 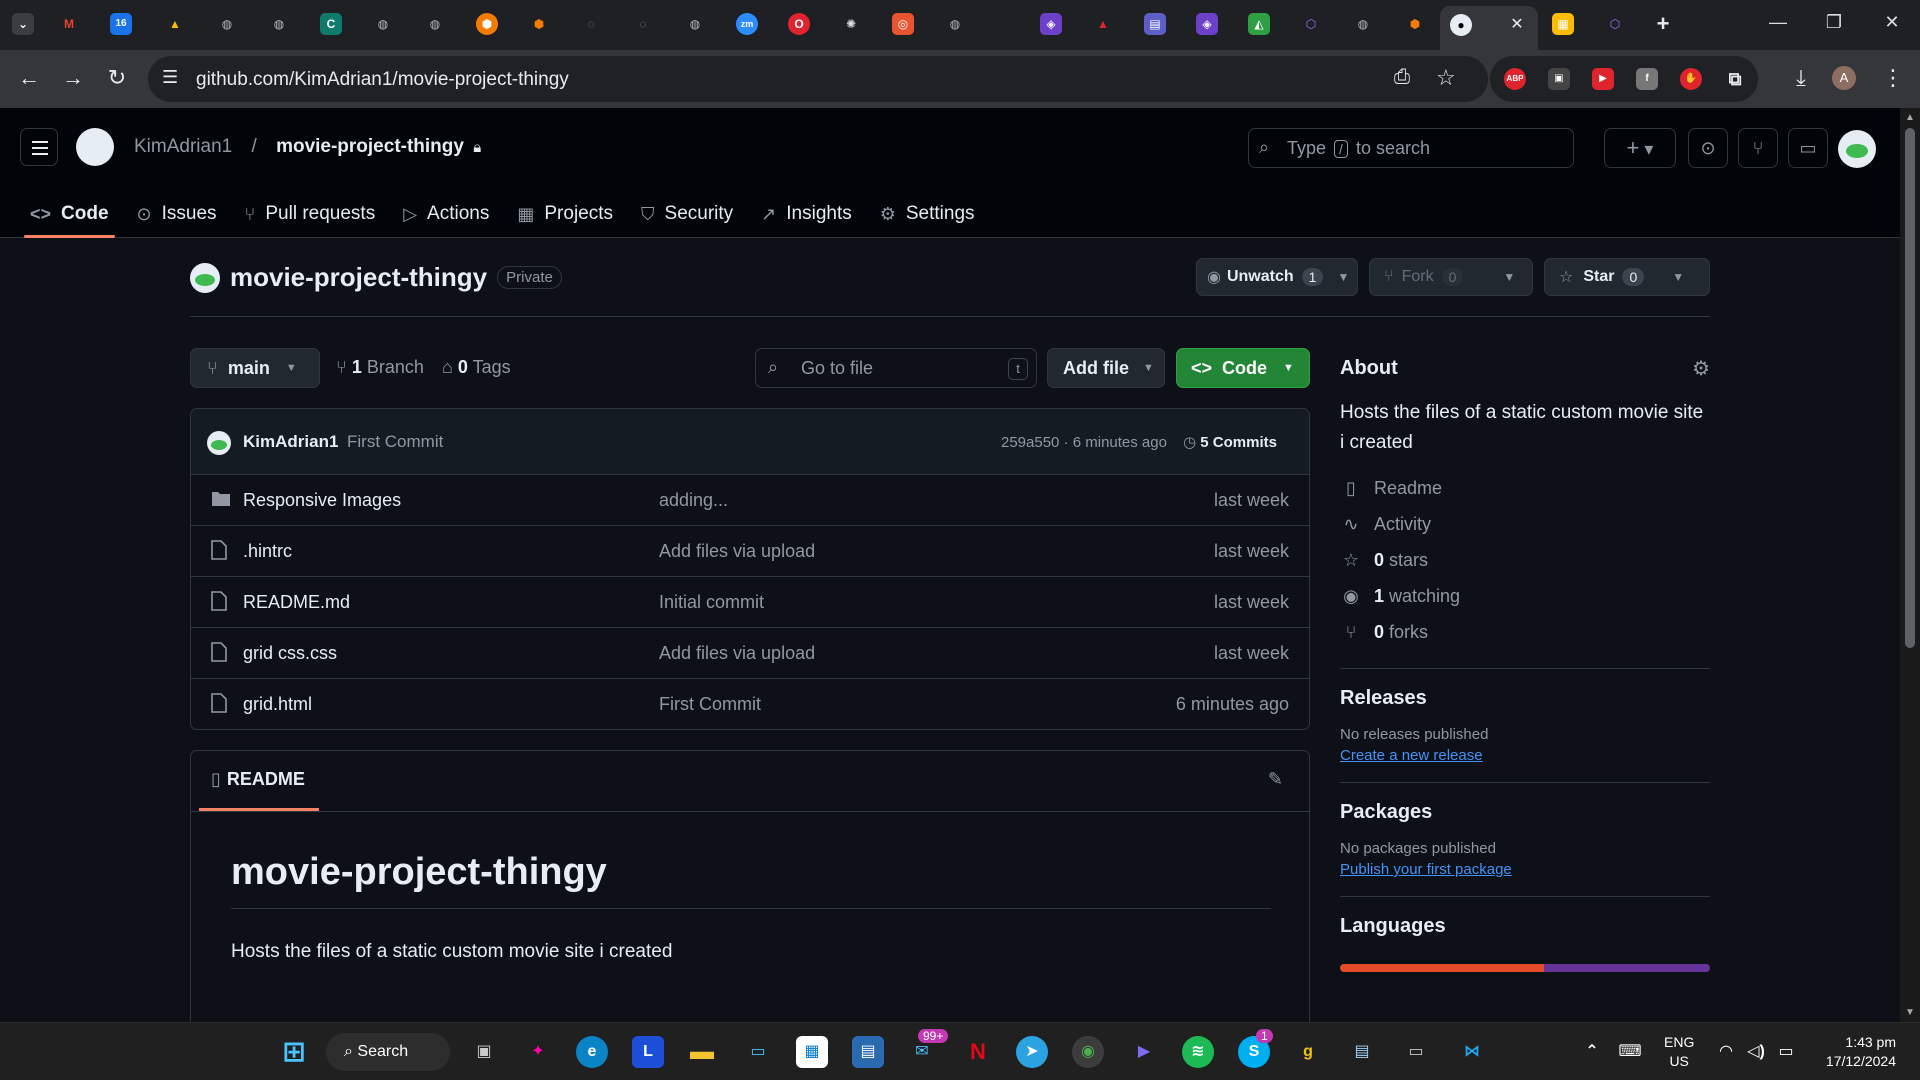 What do you see at coordinates (1786, 1052) in the screenshot?
I see `battery-icon: ▭` at bounding box center [1786, 1052].